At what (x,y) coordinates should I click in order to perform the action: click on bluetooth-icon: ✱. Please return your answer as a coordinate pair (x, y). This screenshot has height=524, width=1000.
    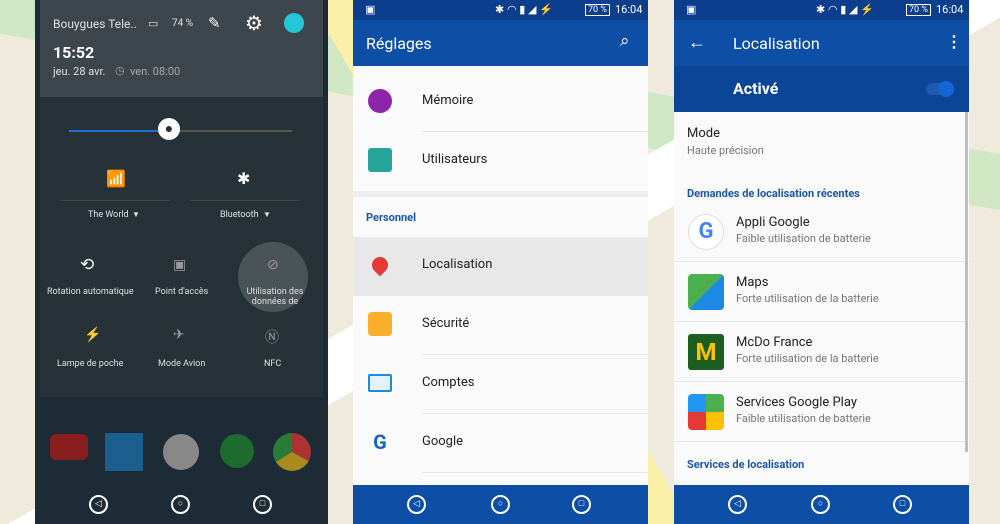
    Looking at the image, I should click on (243, 178).